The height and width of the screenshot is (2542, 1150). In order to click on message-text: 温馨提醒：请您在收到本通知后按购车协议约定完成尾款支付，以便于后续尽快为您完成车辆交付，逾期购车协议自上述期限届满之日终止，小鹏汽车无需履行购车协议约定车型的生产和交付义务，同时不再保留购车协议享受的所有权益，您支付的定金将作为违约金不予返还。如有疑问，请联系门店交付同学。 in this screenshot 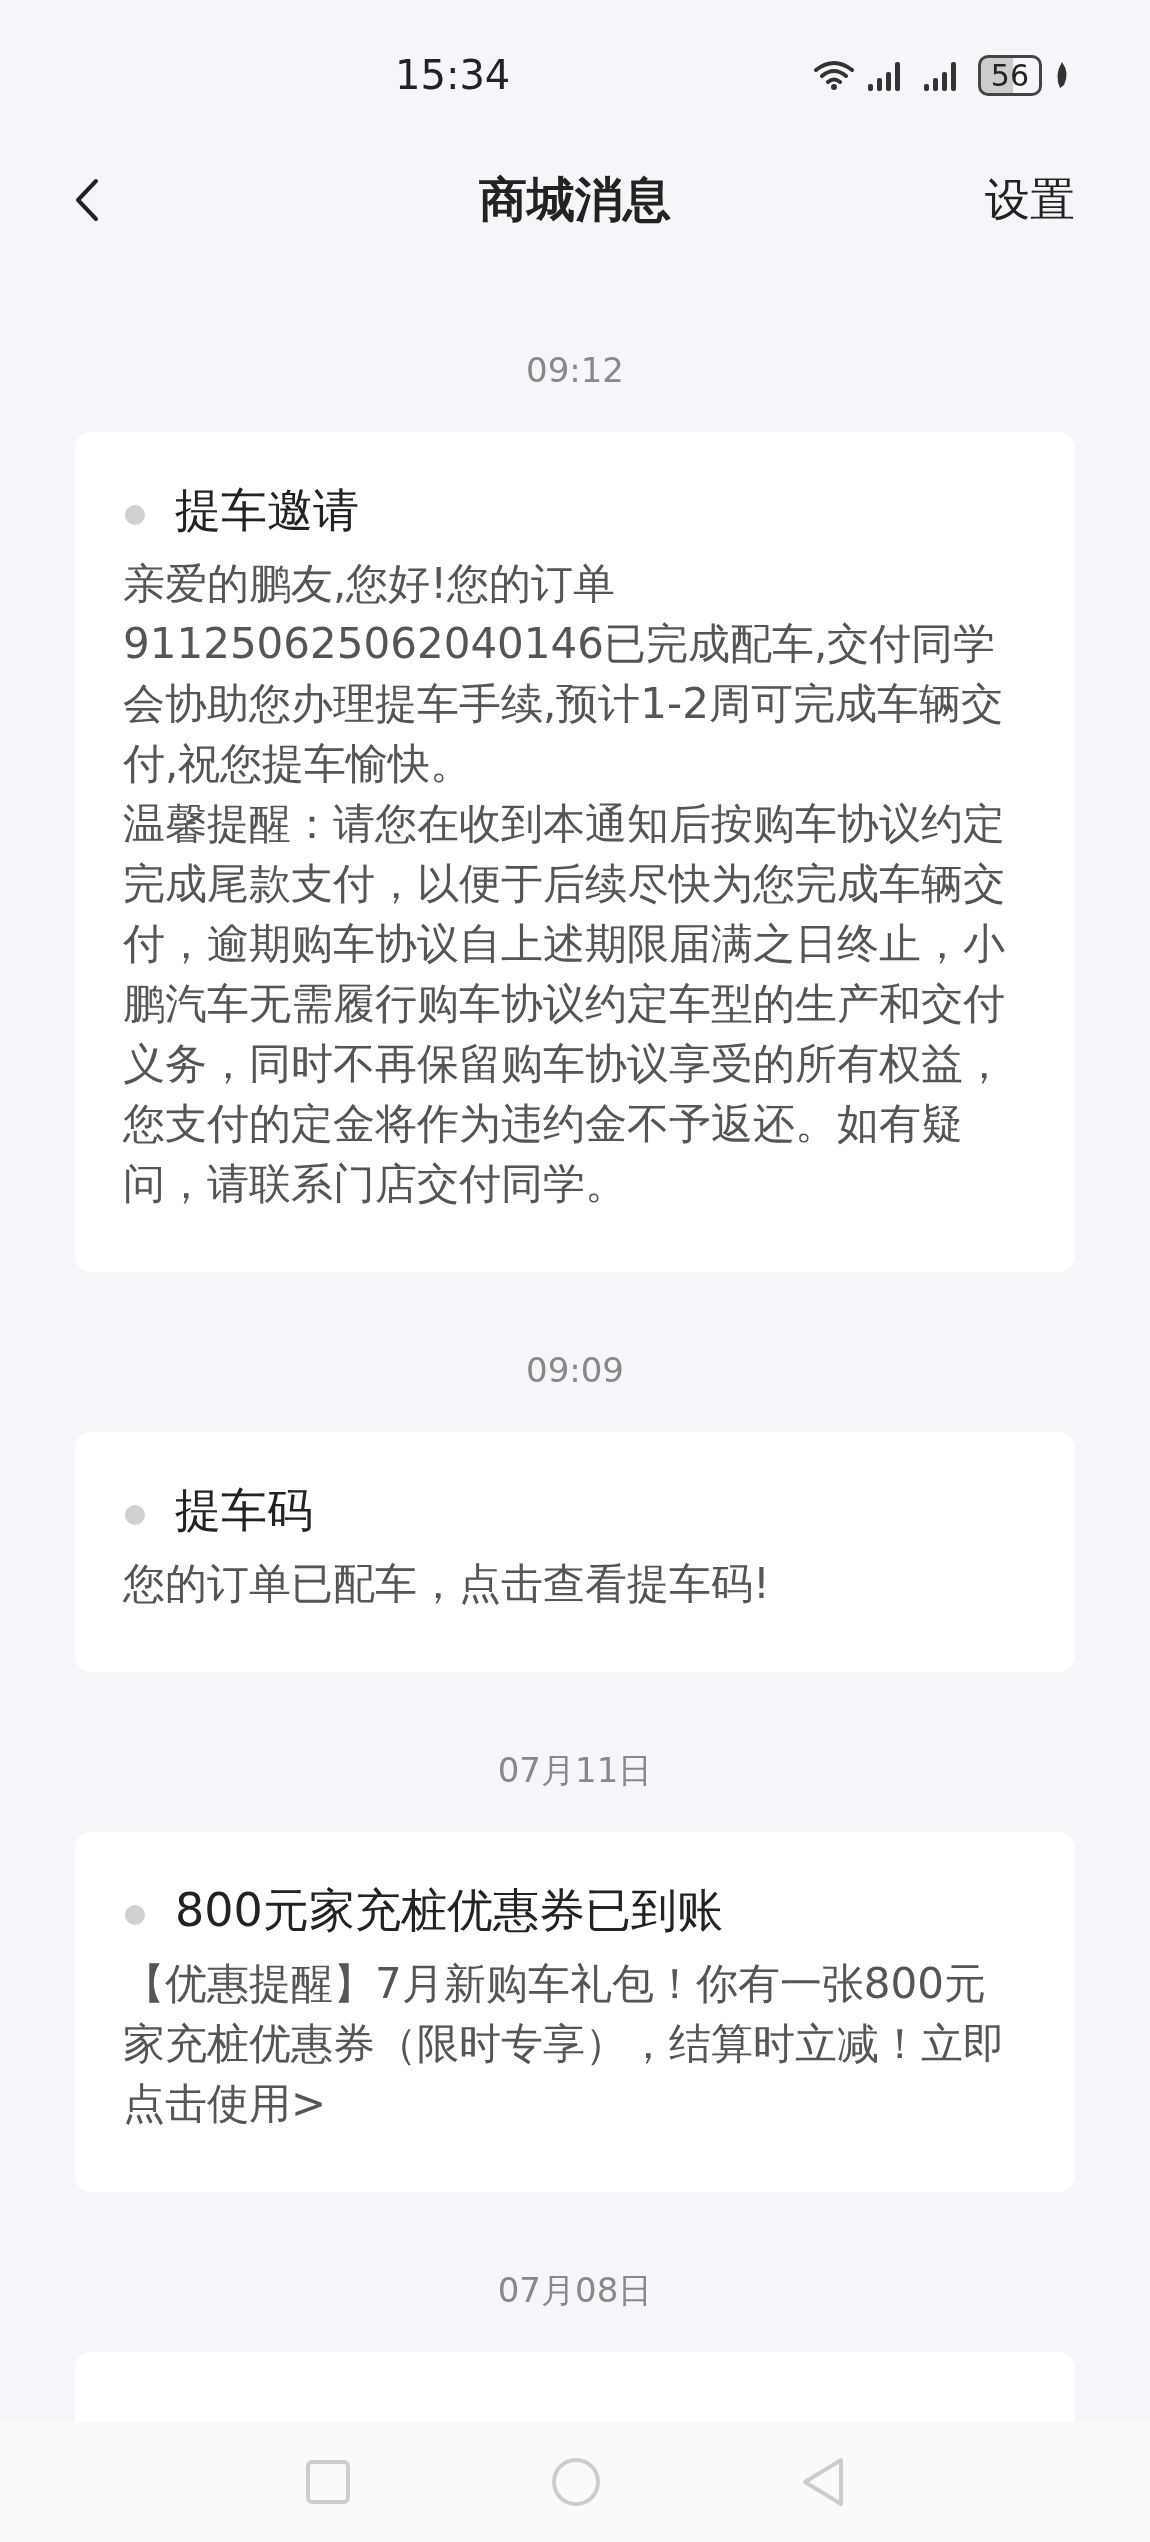, I will do `click(564, 1004)`.